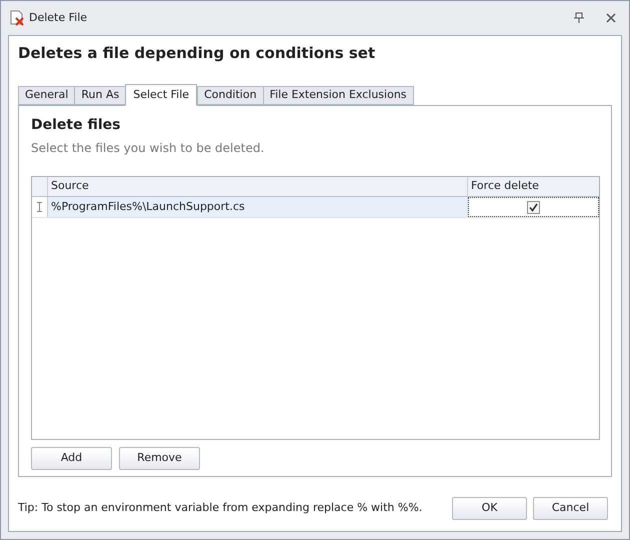 The height and width of the screenshot is (540, 630). What do you see at coordinates (197, 53) in the screenshot?
I see `dialog-heading: Deletes a file depending on conditions set` at bounding box center [197, 53].